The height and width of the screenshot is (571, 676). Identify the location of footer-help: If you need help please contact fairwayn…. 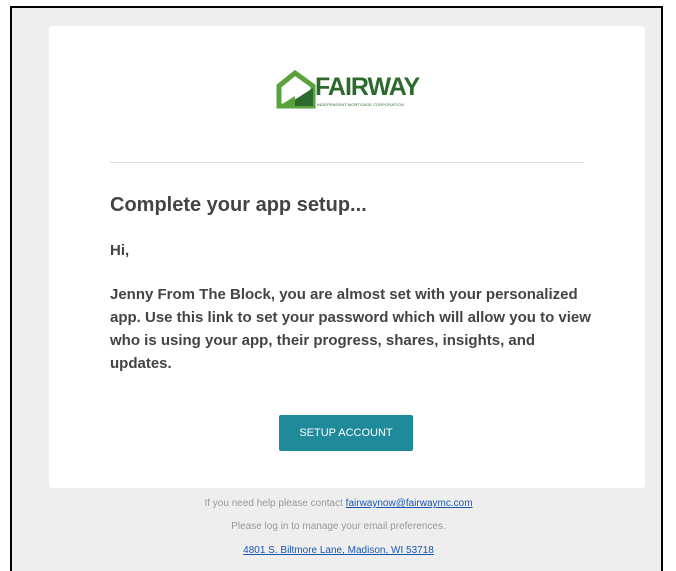
(338, 503).